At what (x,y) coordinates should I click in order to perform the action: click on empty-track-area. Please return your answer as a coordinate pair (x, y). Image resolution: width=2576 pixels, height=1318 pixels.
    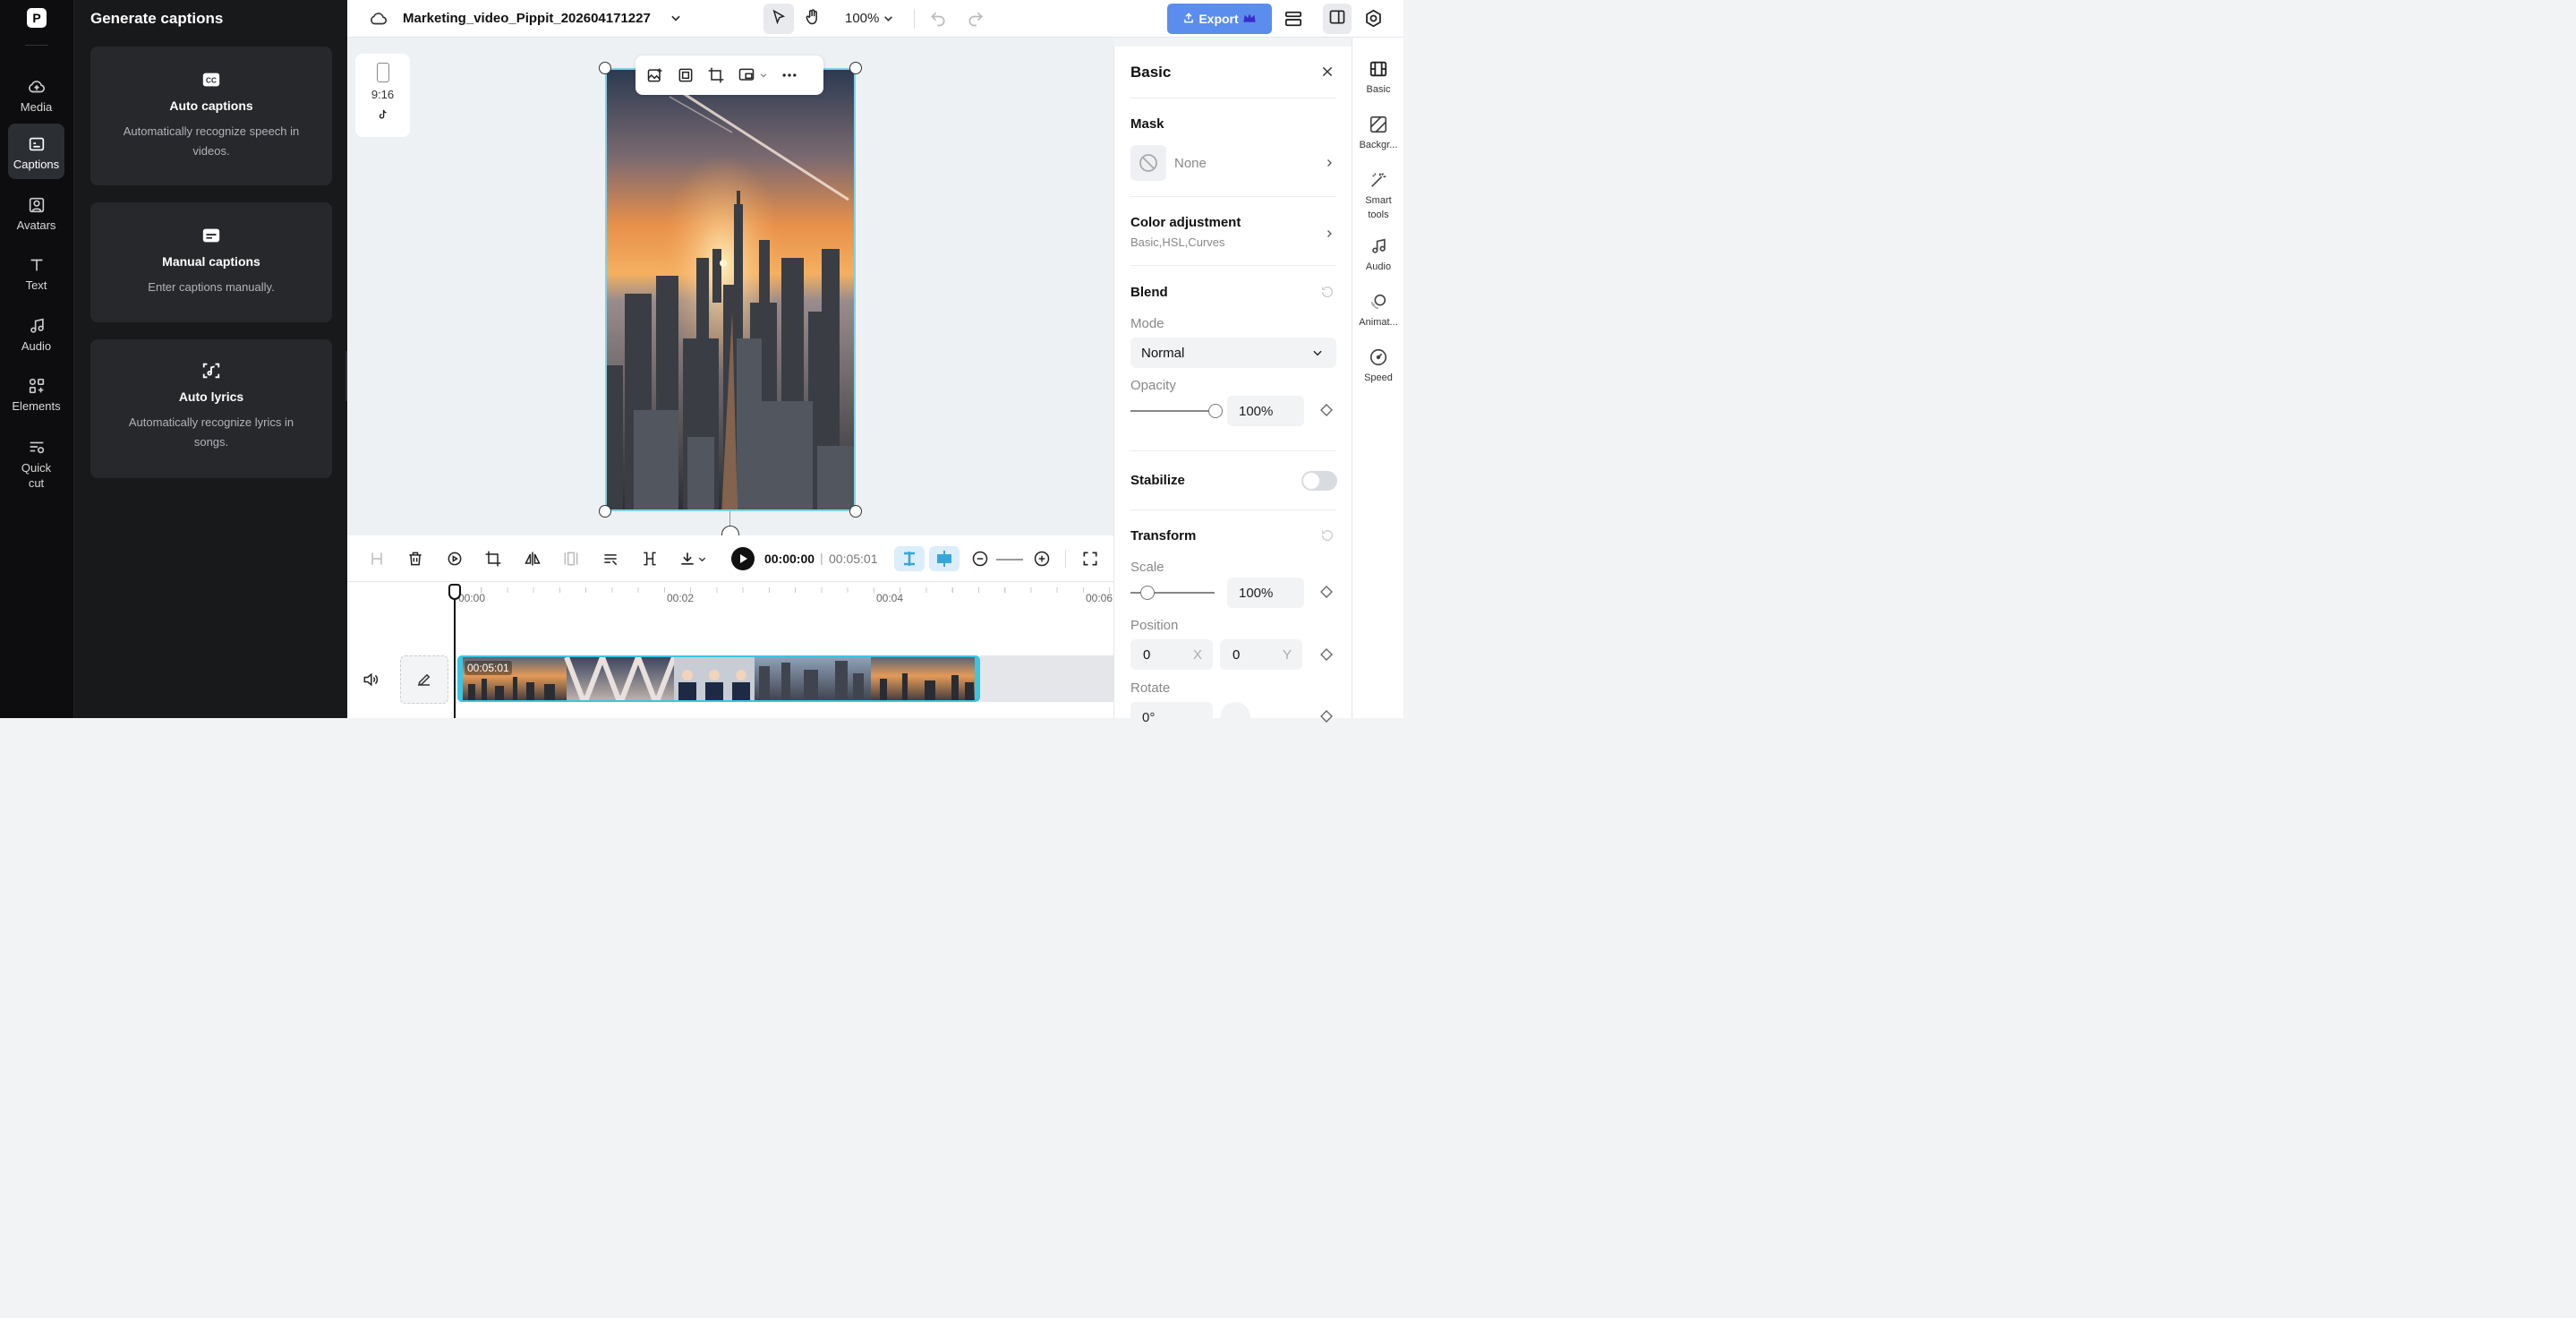
    Looking at the image, I should click on (1046, 679).